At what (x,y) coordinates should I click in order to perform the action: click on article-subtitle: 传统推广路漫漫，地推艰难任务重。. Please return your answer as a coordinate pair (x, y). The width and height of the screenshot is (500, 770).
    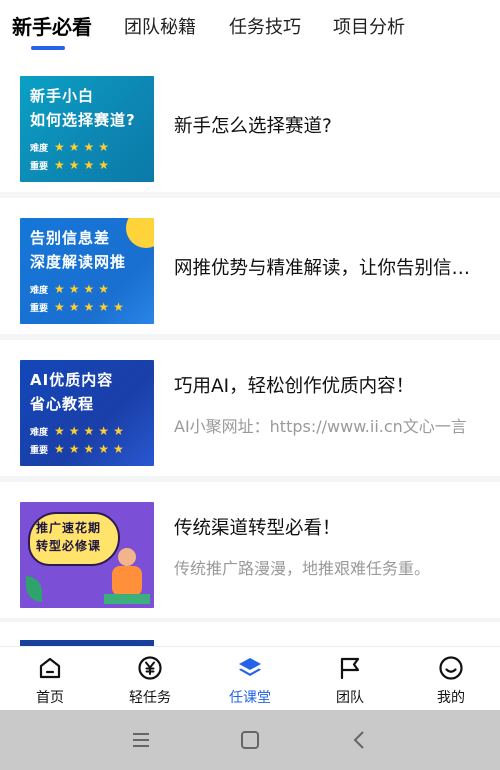
    Looking at the image, I should click on (302, 568).